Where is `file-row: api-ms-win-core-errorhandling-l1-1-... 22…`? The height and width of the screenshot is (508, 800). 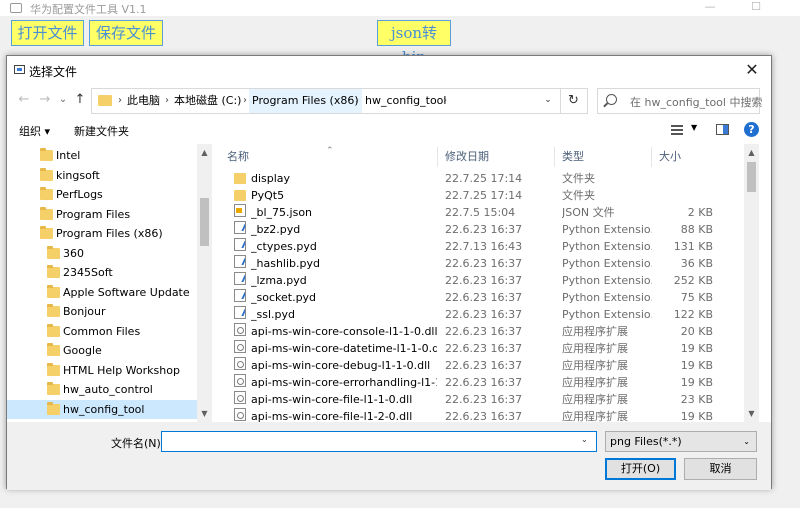 file-row: api-ms-win-core-errorhandling-l1-1-... 22… is located at coordinates (489, 382).